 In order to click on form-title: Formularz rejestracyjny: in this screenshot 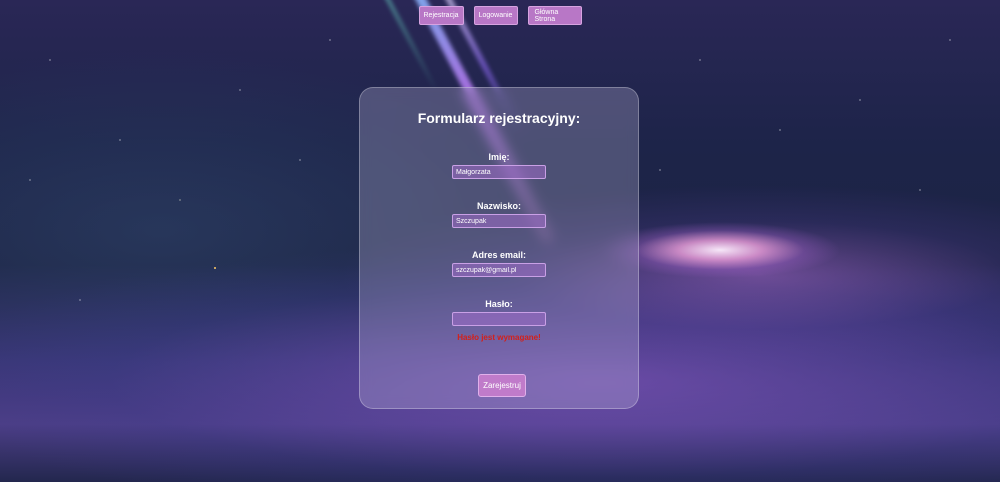, I will do `click(499, 118)`.